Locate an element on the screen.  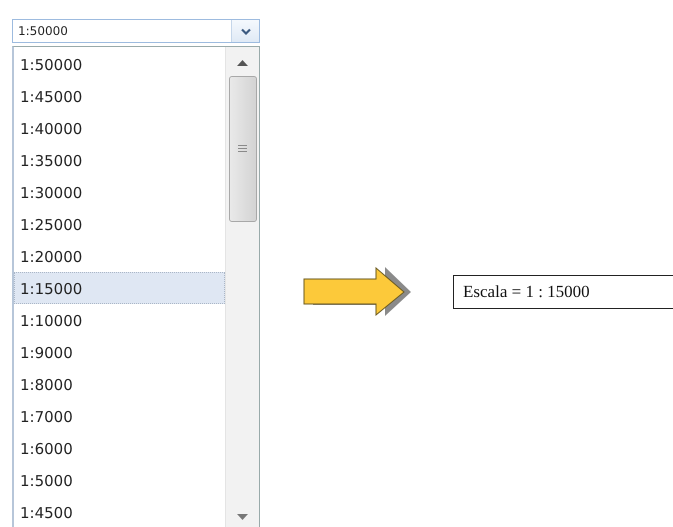
list-option: 1:35000 is located at coordinates (119, 160).